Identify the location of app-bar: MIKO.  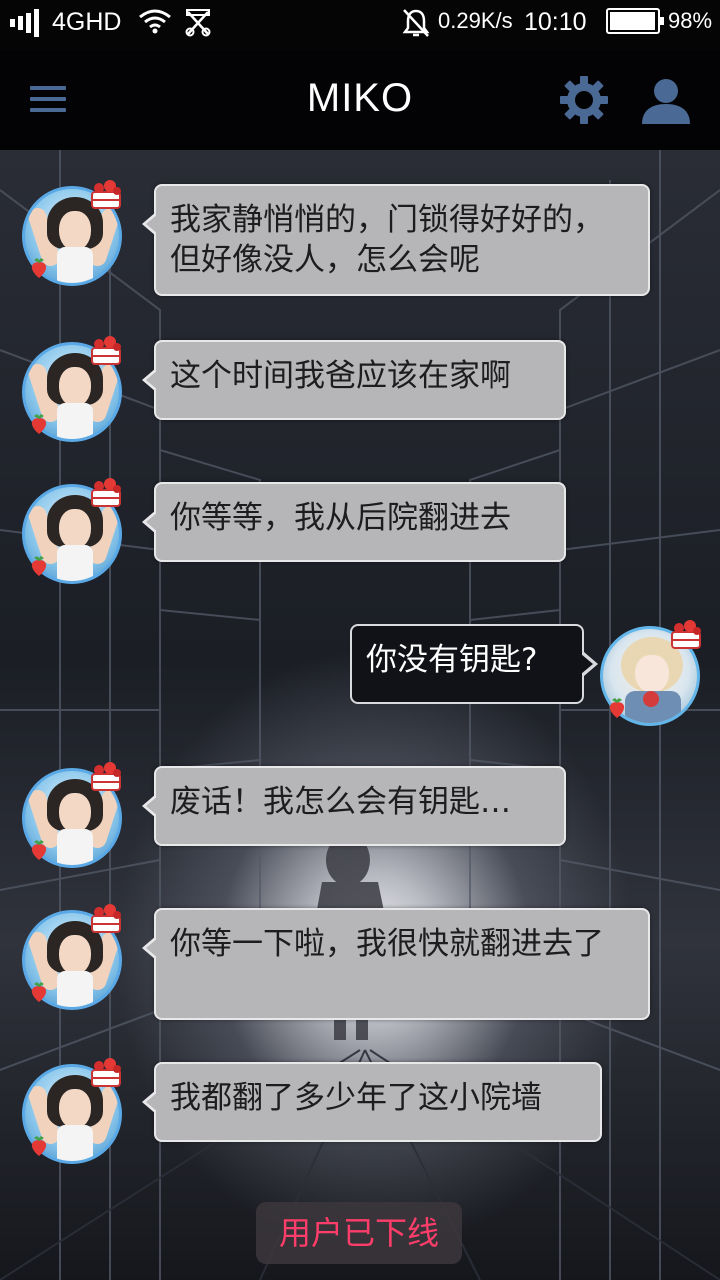
(360, 100).